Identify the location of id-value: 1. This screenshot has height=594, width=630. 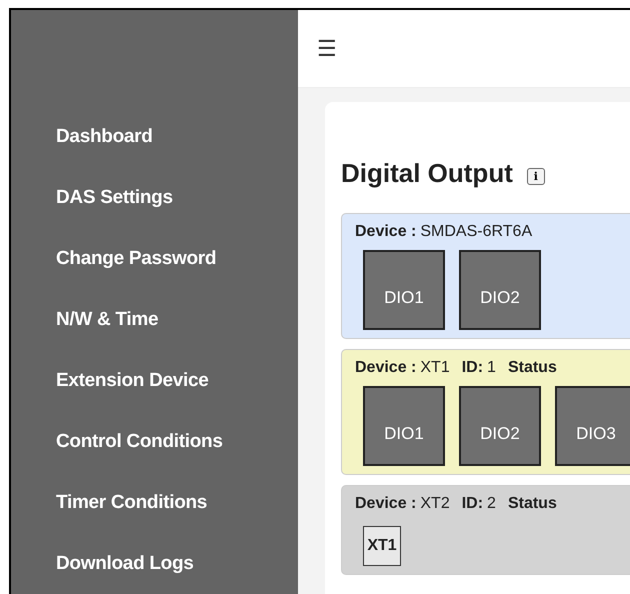
(491, 368).